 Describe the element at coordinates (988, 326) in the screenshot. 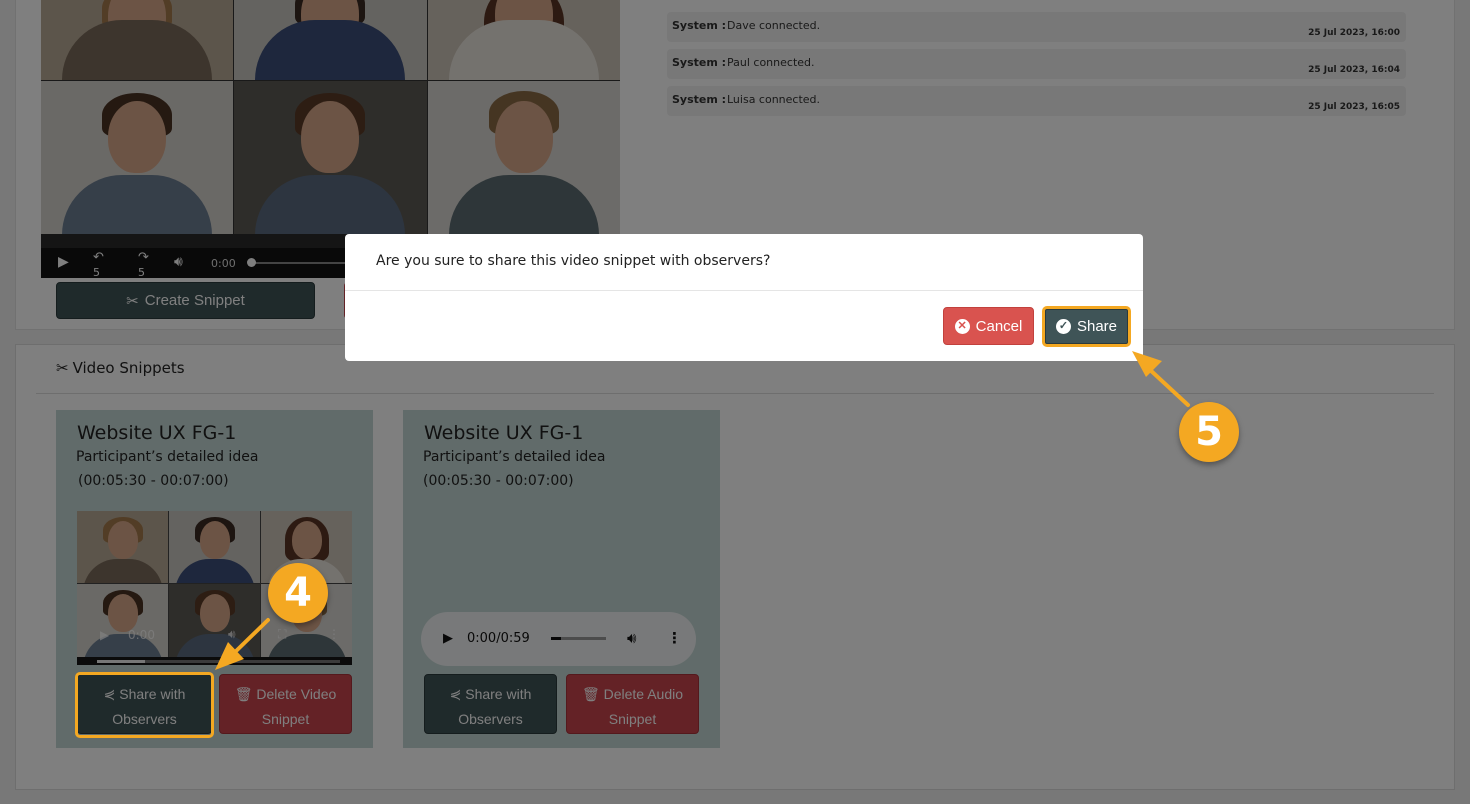

I see `cancel-button: ✕ Cancel` at that location.